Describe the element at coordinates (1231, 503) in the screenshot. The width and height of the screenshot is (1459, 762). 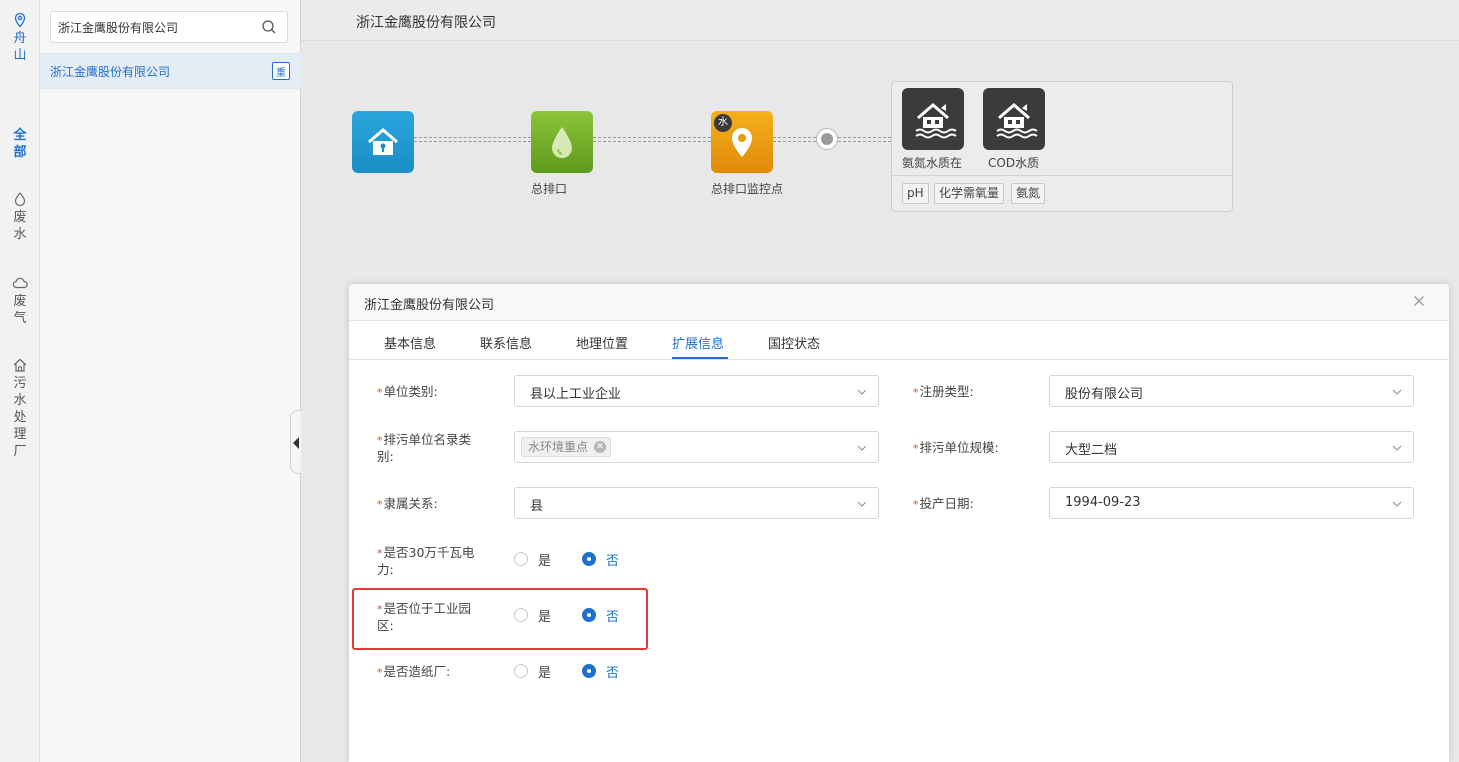
I see `start-date-picker: 1994-09-23` at that location.